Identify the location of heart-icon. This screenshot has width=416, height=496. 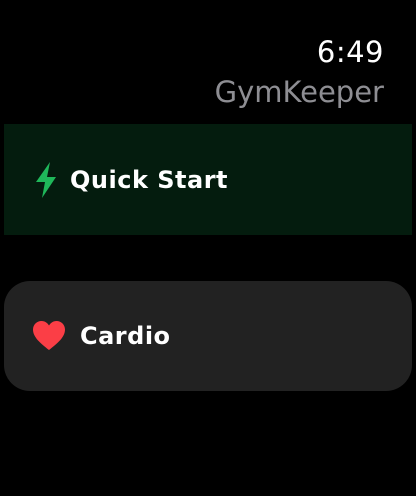
(49, 336).